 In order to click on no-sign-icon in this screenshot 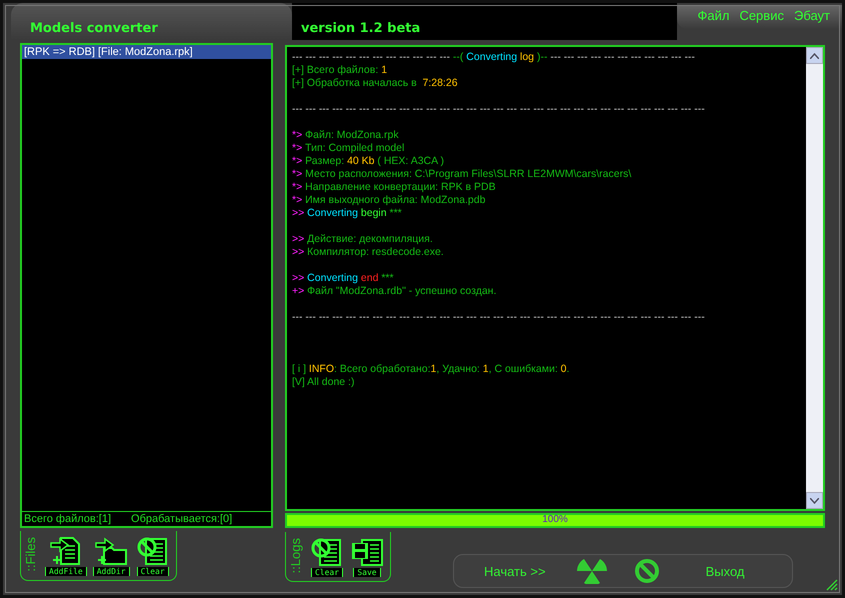, I will do `click(647, 571)`.